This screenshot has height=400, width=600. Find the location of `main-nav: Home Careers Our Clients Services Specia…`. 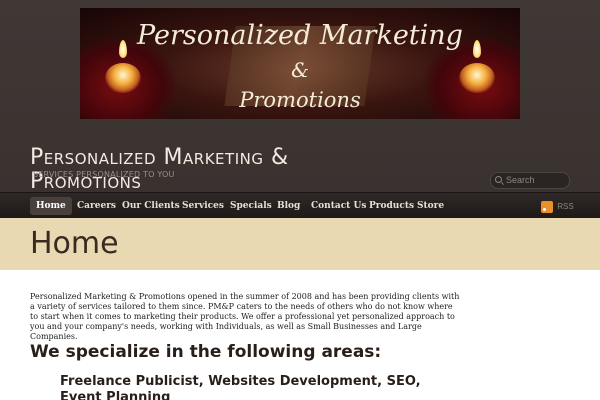

main-nav: Home Careers Our Clients Services Specia… is located at coordinates (300, 205).